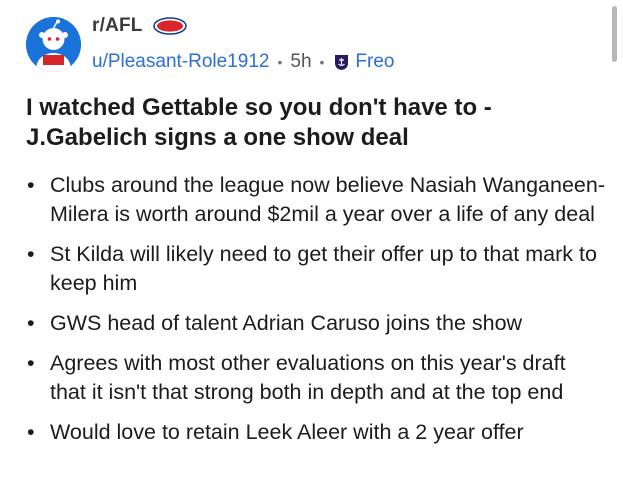 The image size is (623, 500). I want to click on subreddit-name: r/AFL, so click(117, 26).